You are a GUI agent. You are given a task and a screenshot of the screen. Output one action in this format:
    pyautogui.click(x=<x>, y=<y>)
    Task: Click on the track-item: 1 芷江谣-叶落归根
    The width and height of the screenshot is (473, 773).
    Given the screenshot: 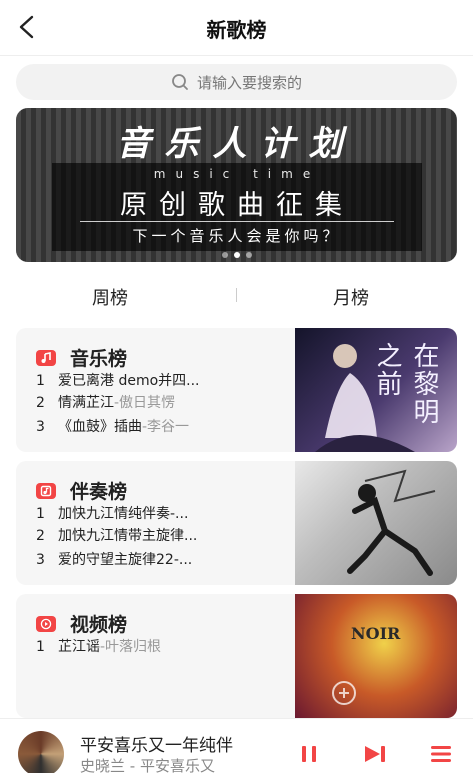 What is the action you would take?
    pyautogui.click(x=98, y=646)
    